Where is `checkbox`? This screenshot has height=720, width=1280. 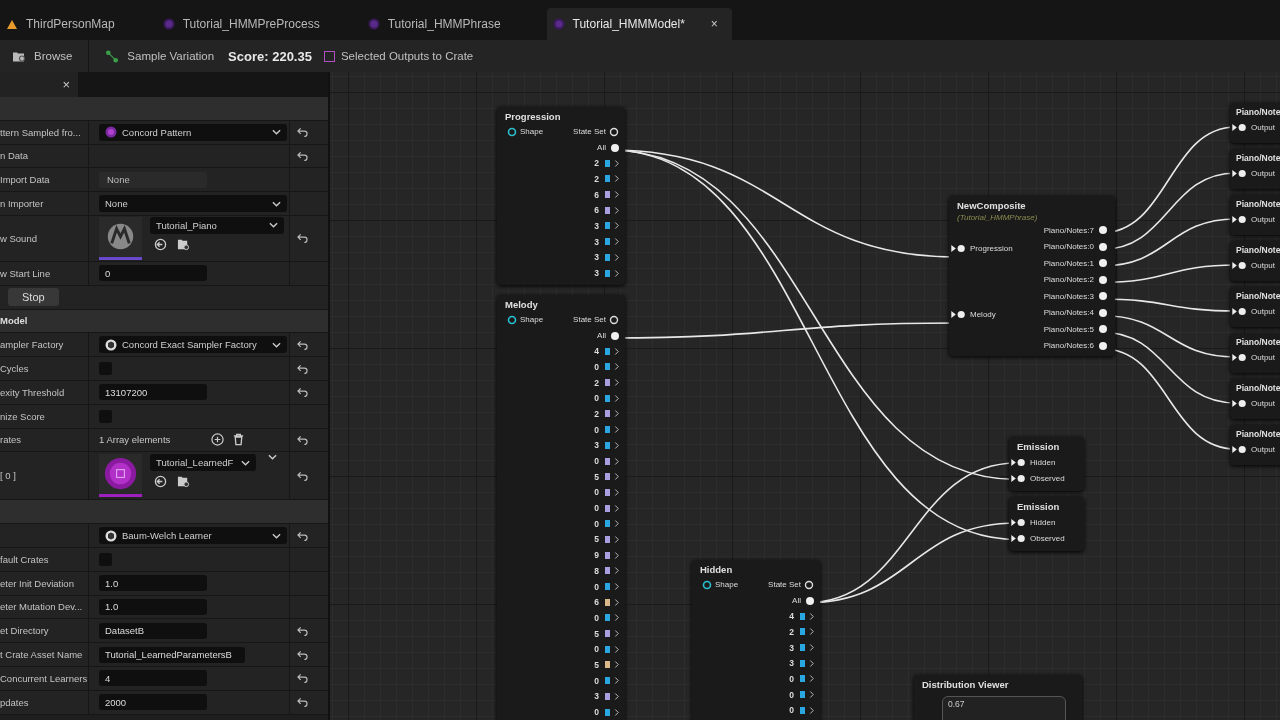
checkbox is located at coordinates (329, 56).